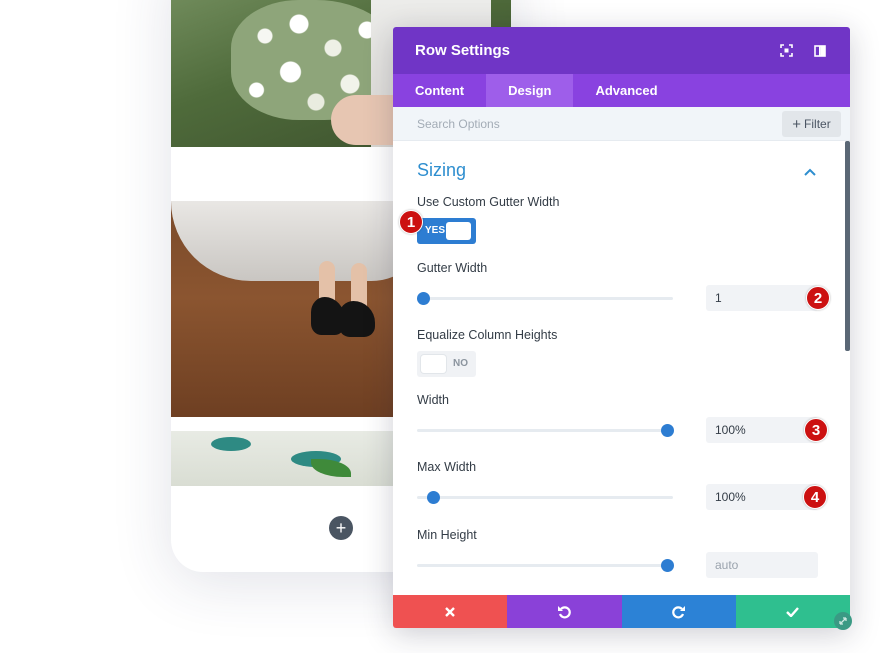 The width and height of the screenshot is (880, 653). Describe the element at coordinates (545, 430) in the screenshot. I see `width-slider` at that location.